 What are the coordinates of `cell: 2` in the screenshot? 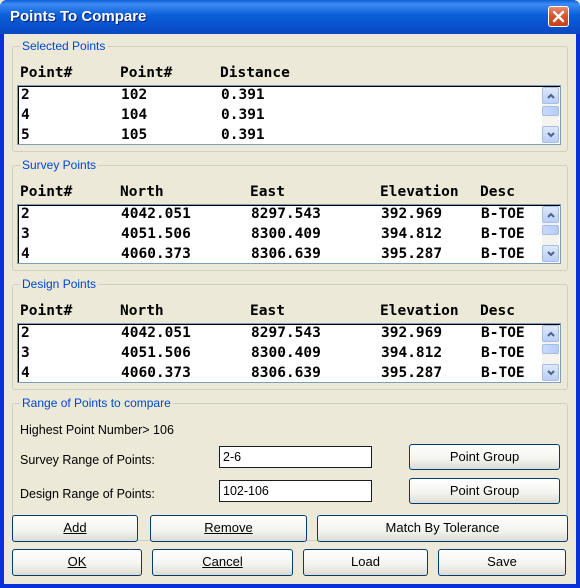 It's located at (25, 333).